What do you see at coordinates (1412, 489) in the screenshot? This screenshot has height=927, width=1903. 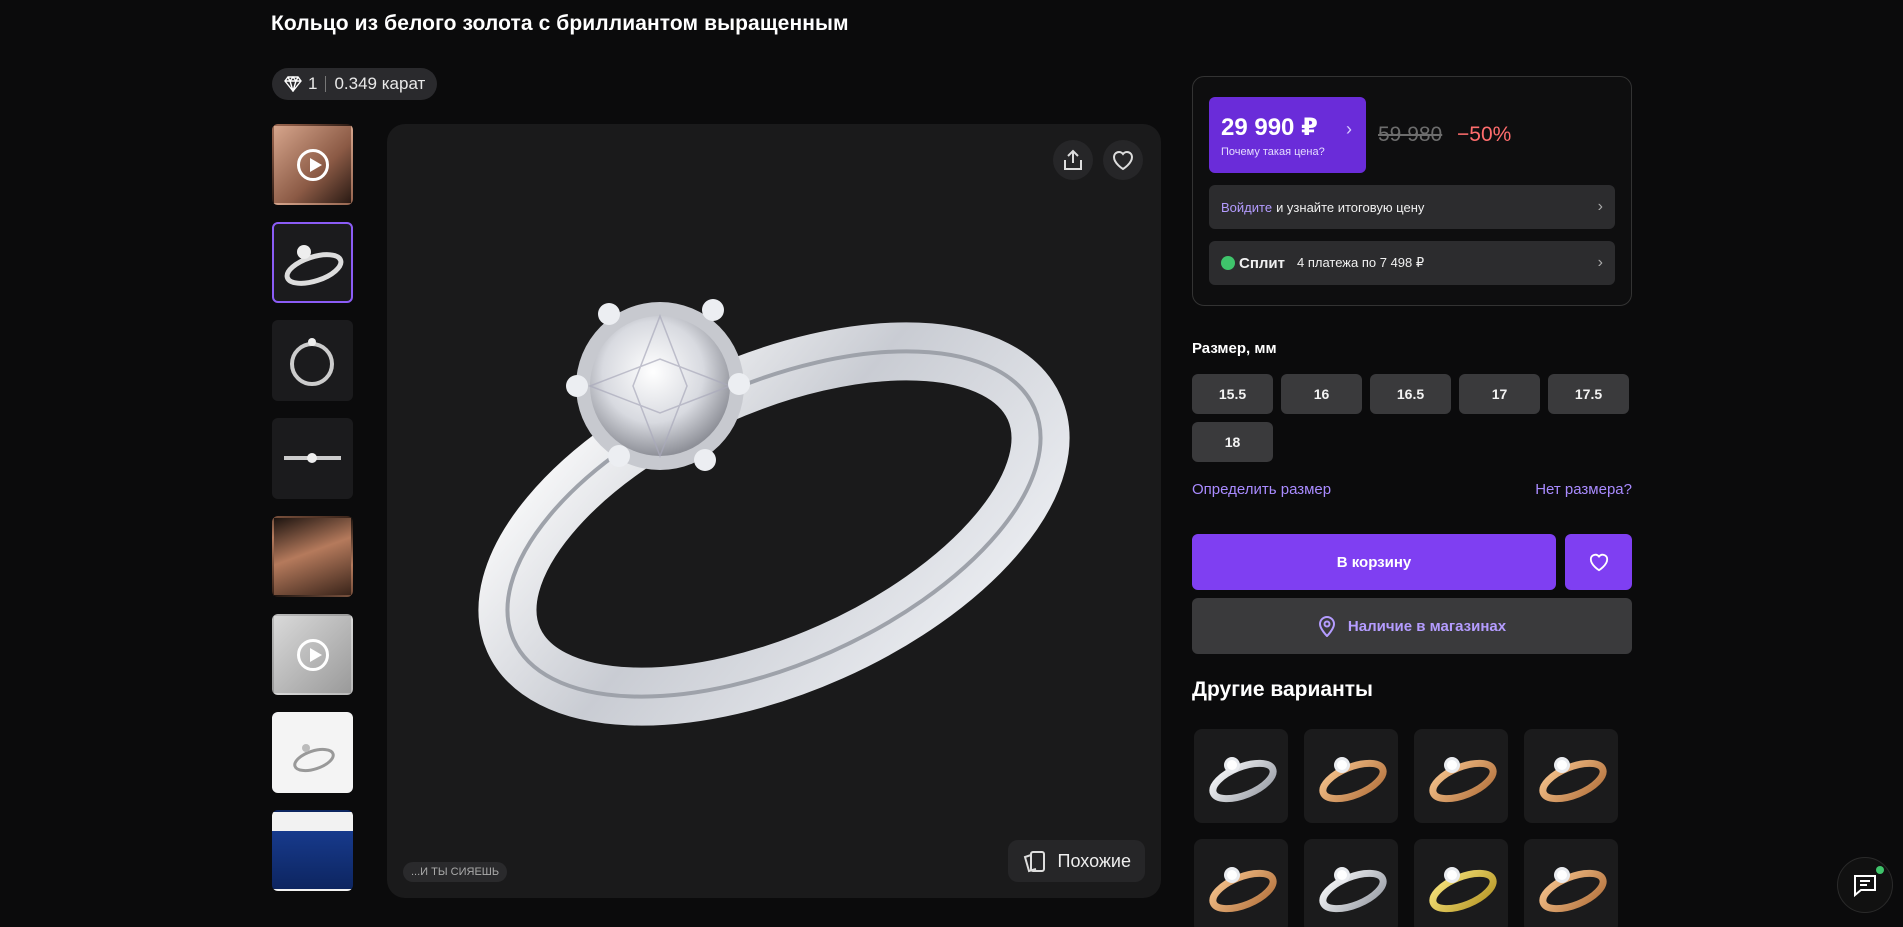 I see `size-links: Определить размер Нет размера?` at bounding box center [1412, 489].